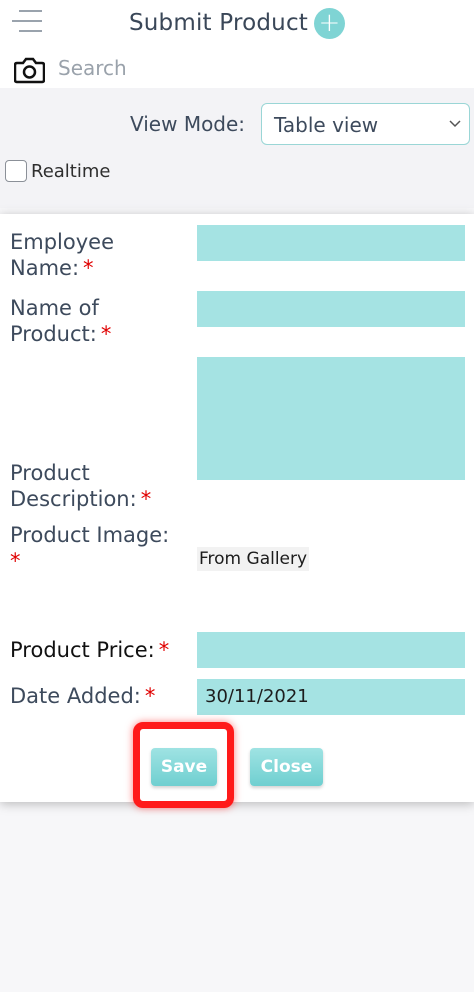  What do you see at coordinates (331, 650) in the screenshot?
I see `product-price-field` at bounding box center [331, 650].